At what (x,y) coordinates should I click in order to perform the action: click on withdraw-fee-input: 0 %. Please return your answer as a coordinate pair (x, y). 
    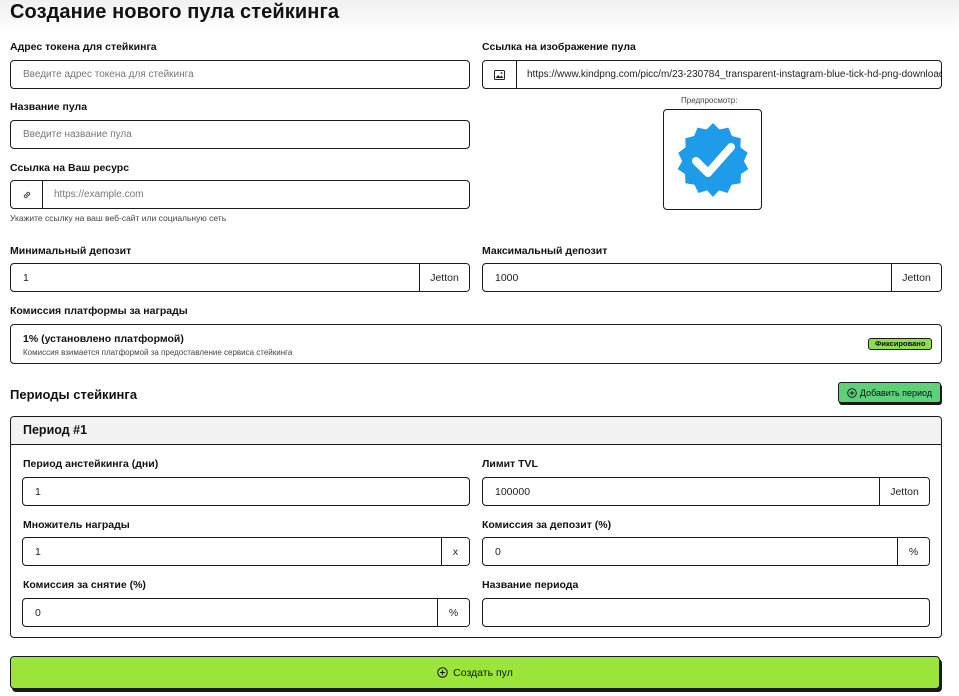
    Looking at the image, I should click on (246, 612).